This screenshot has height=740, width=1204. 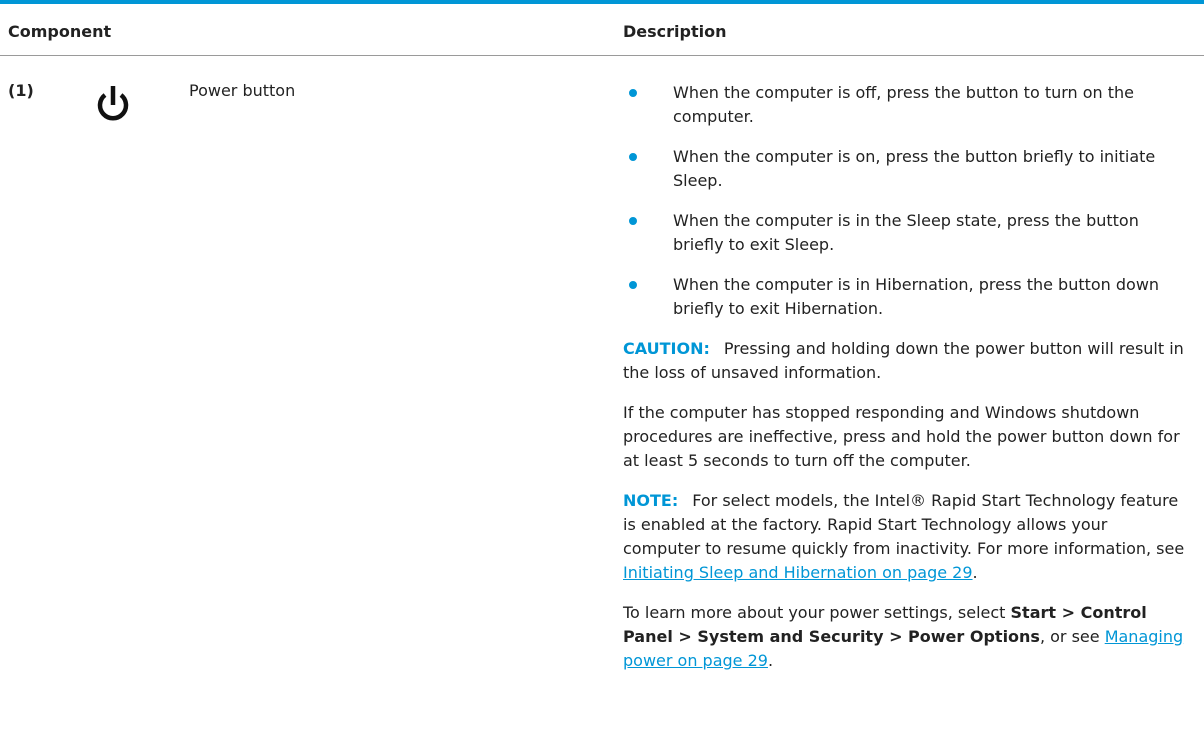 I want to click on component-name: Power button, so click(x=242, y=90).